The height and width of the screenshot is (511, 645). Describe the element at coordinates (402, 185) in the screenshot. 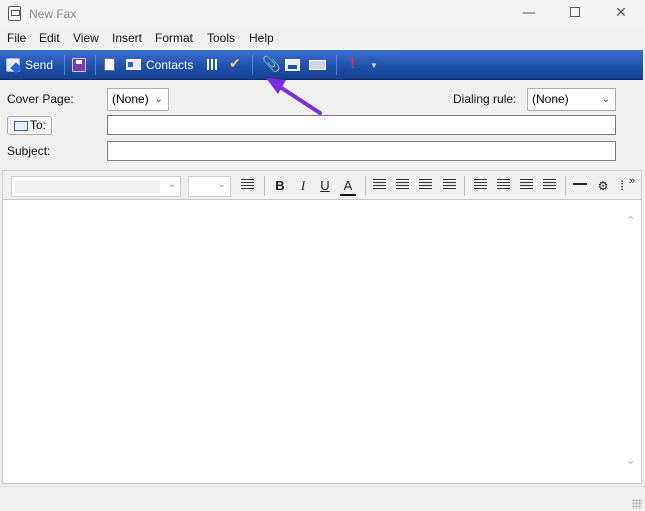

I see `bulleted-list-icon` at that location.